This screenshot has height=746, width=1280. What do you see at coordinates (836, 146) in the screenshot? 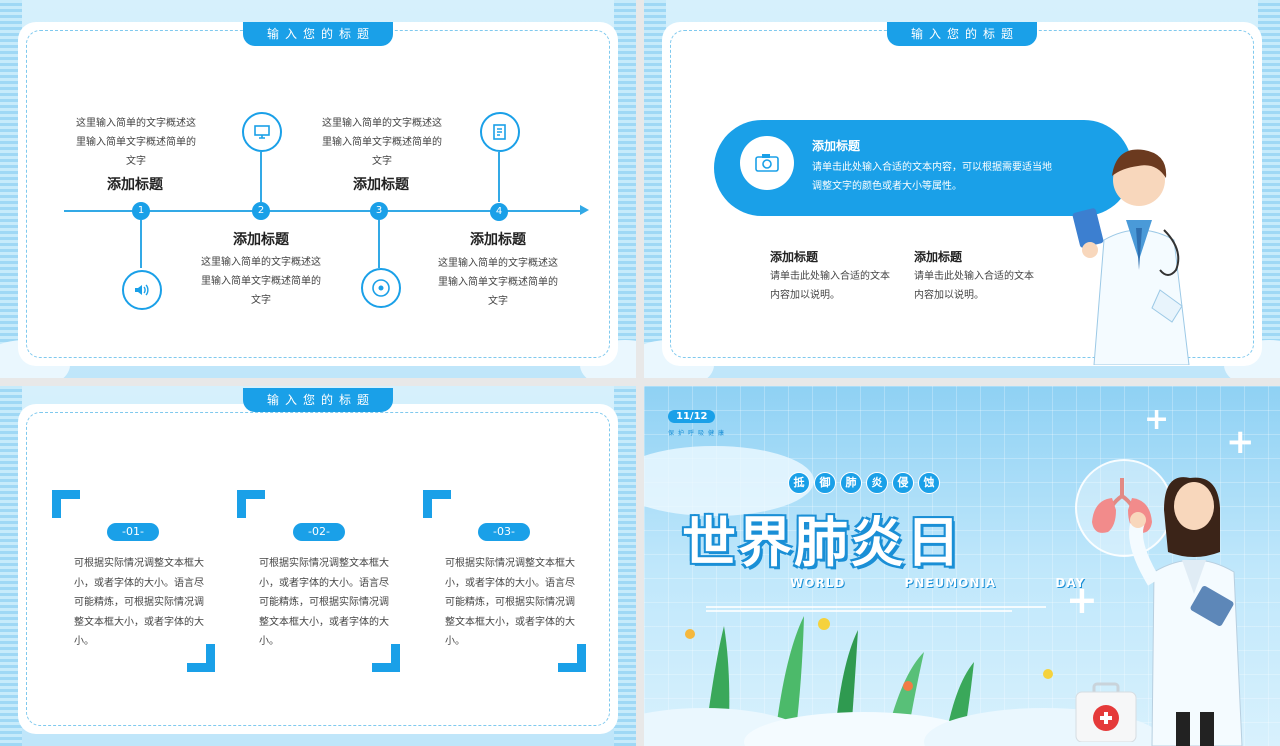
I see `banner-heading: 添加标题` at bounding box center [836, 146].